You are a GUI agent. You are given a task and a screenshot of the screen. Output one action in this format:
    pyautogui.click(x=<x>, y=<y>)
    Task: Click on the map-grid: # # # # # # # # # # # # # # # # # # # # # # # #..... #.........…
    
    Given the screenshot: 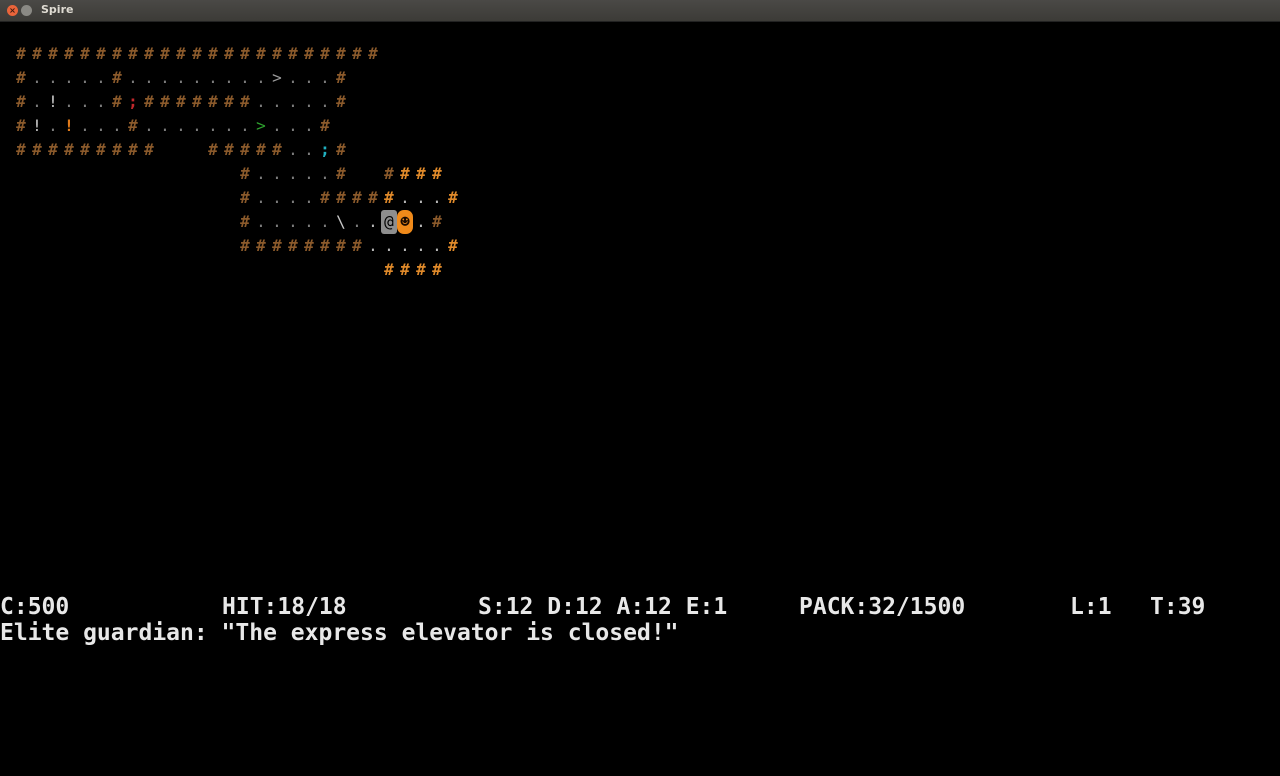 What is the action you would take?
    pyautogui.click(x=245, y=162)
    